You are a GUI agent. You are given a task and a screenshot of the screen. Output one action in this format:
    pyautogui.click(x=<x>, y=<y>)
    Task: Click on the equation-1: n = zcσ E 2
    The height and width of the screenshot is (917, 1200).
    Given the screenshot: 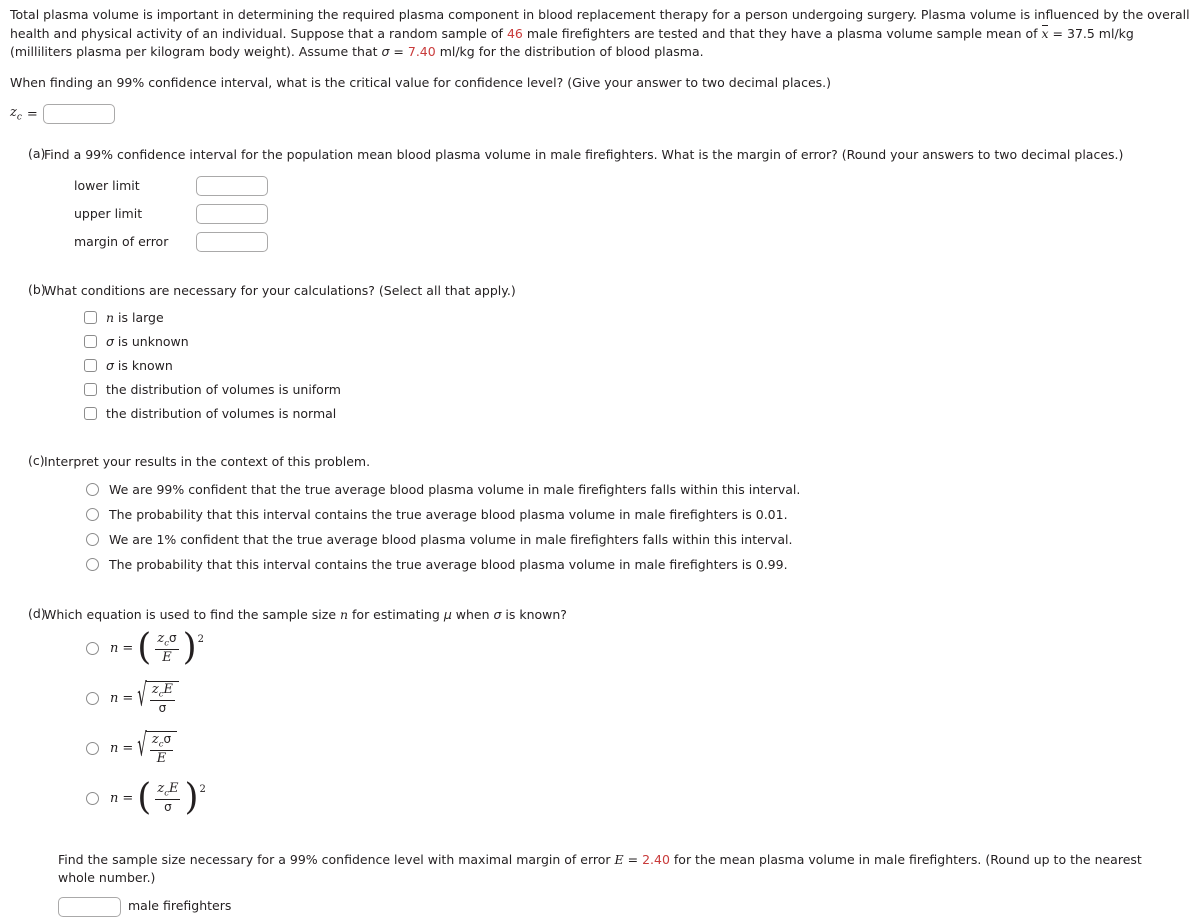 What is the action you would take?
    pyautogui.click(x=157, y=648)
    